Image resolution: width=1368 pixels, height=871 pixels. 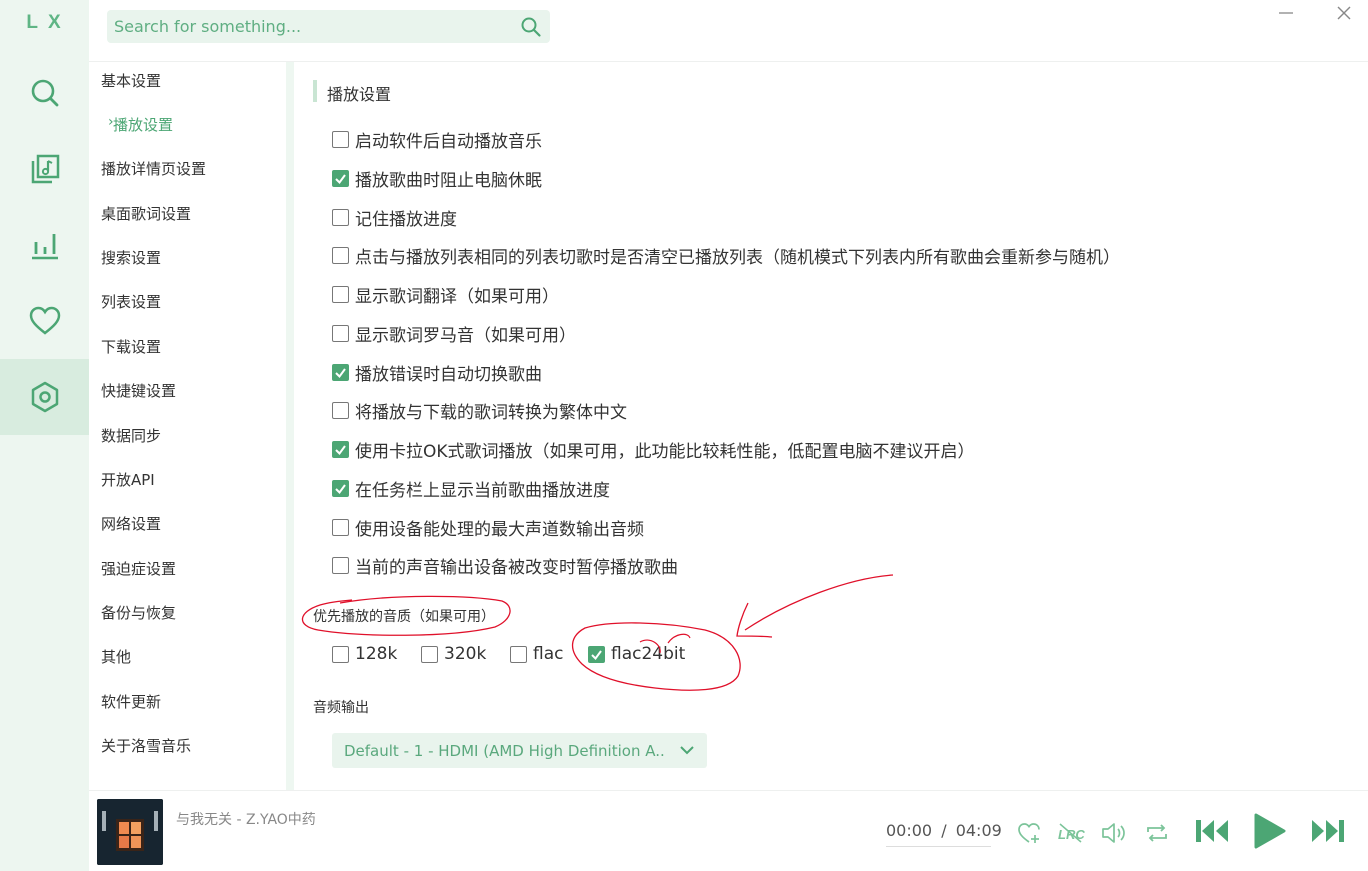 I want to click on menu-item-label: 开放API, so click(x=128, y=480).